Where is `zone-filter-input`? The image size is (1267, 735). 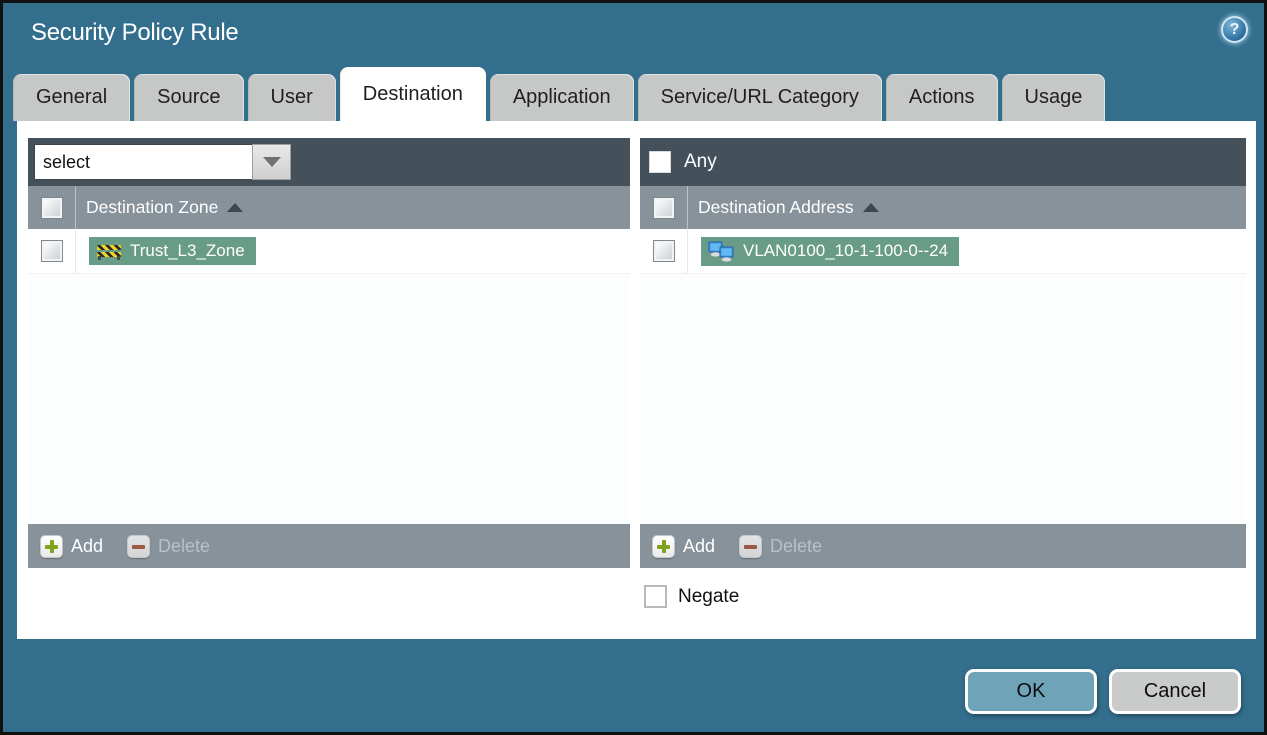 zone-filter-input is located at coordinates (143, 162).